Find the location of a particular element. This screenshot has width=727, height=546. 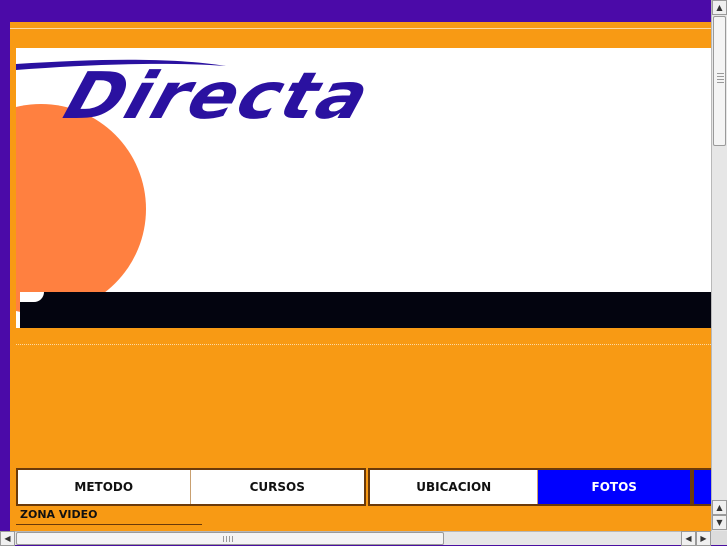

horizontal-scrollbar: ◀ ◀ ▶ is located at coordinates (355, 538).